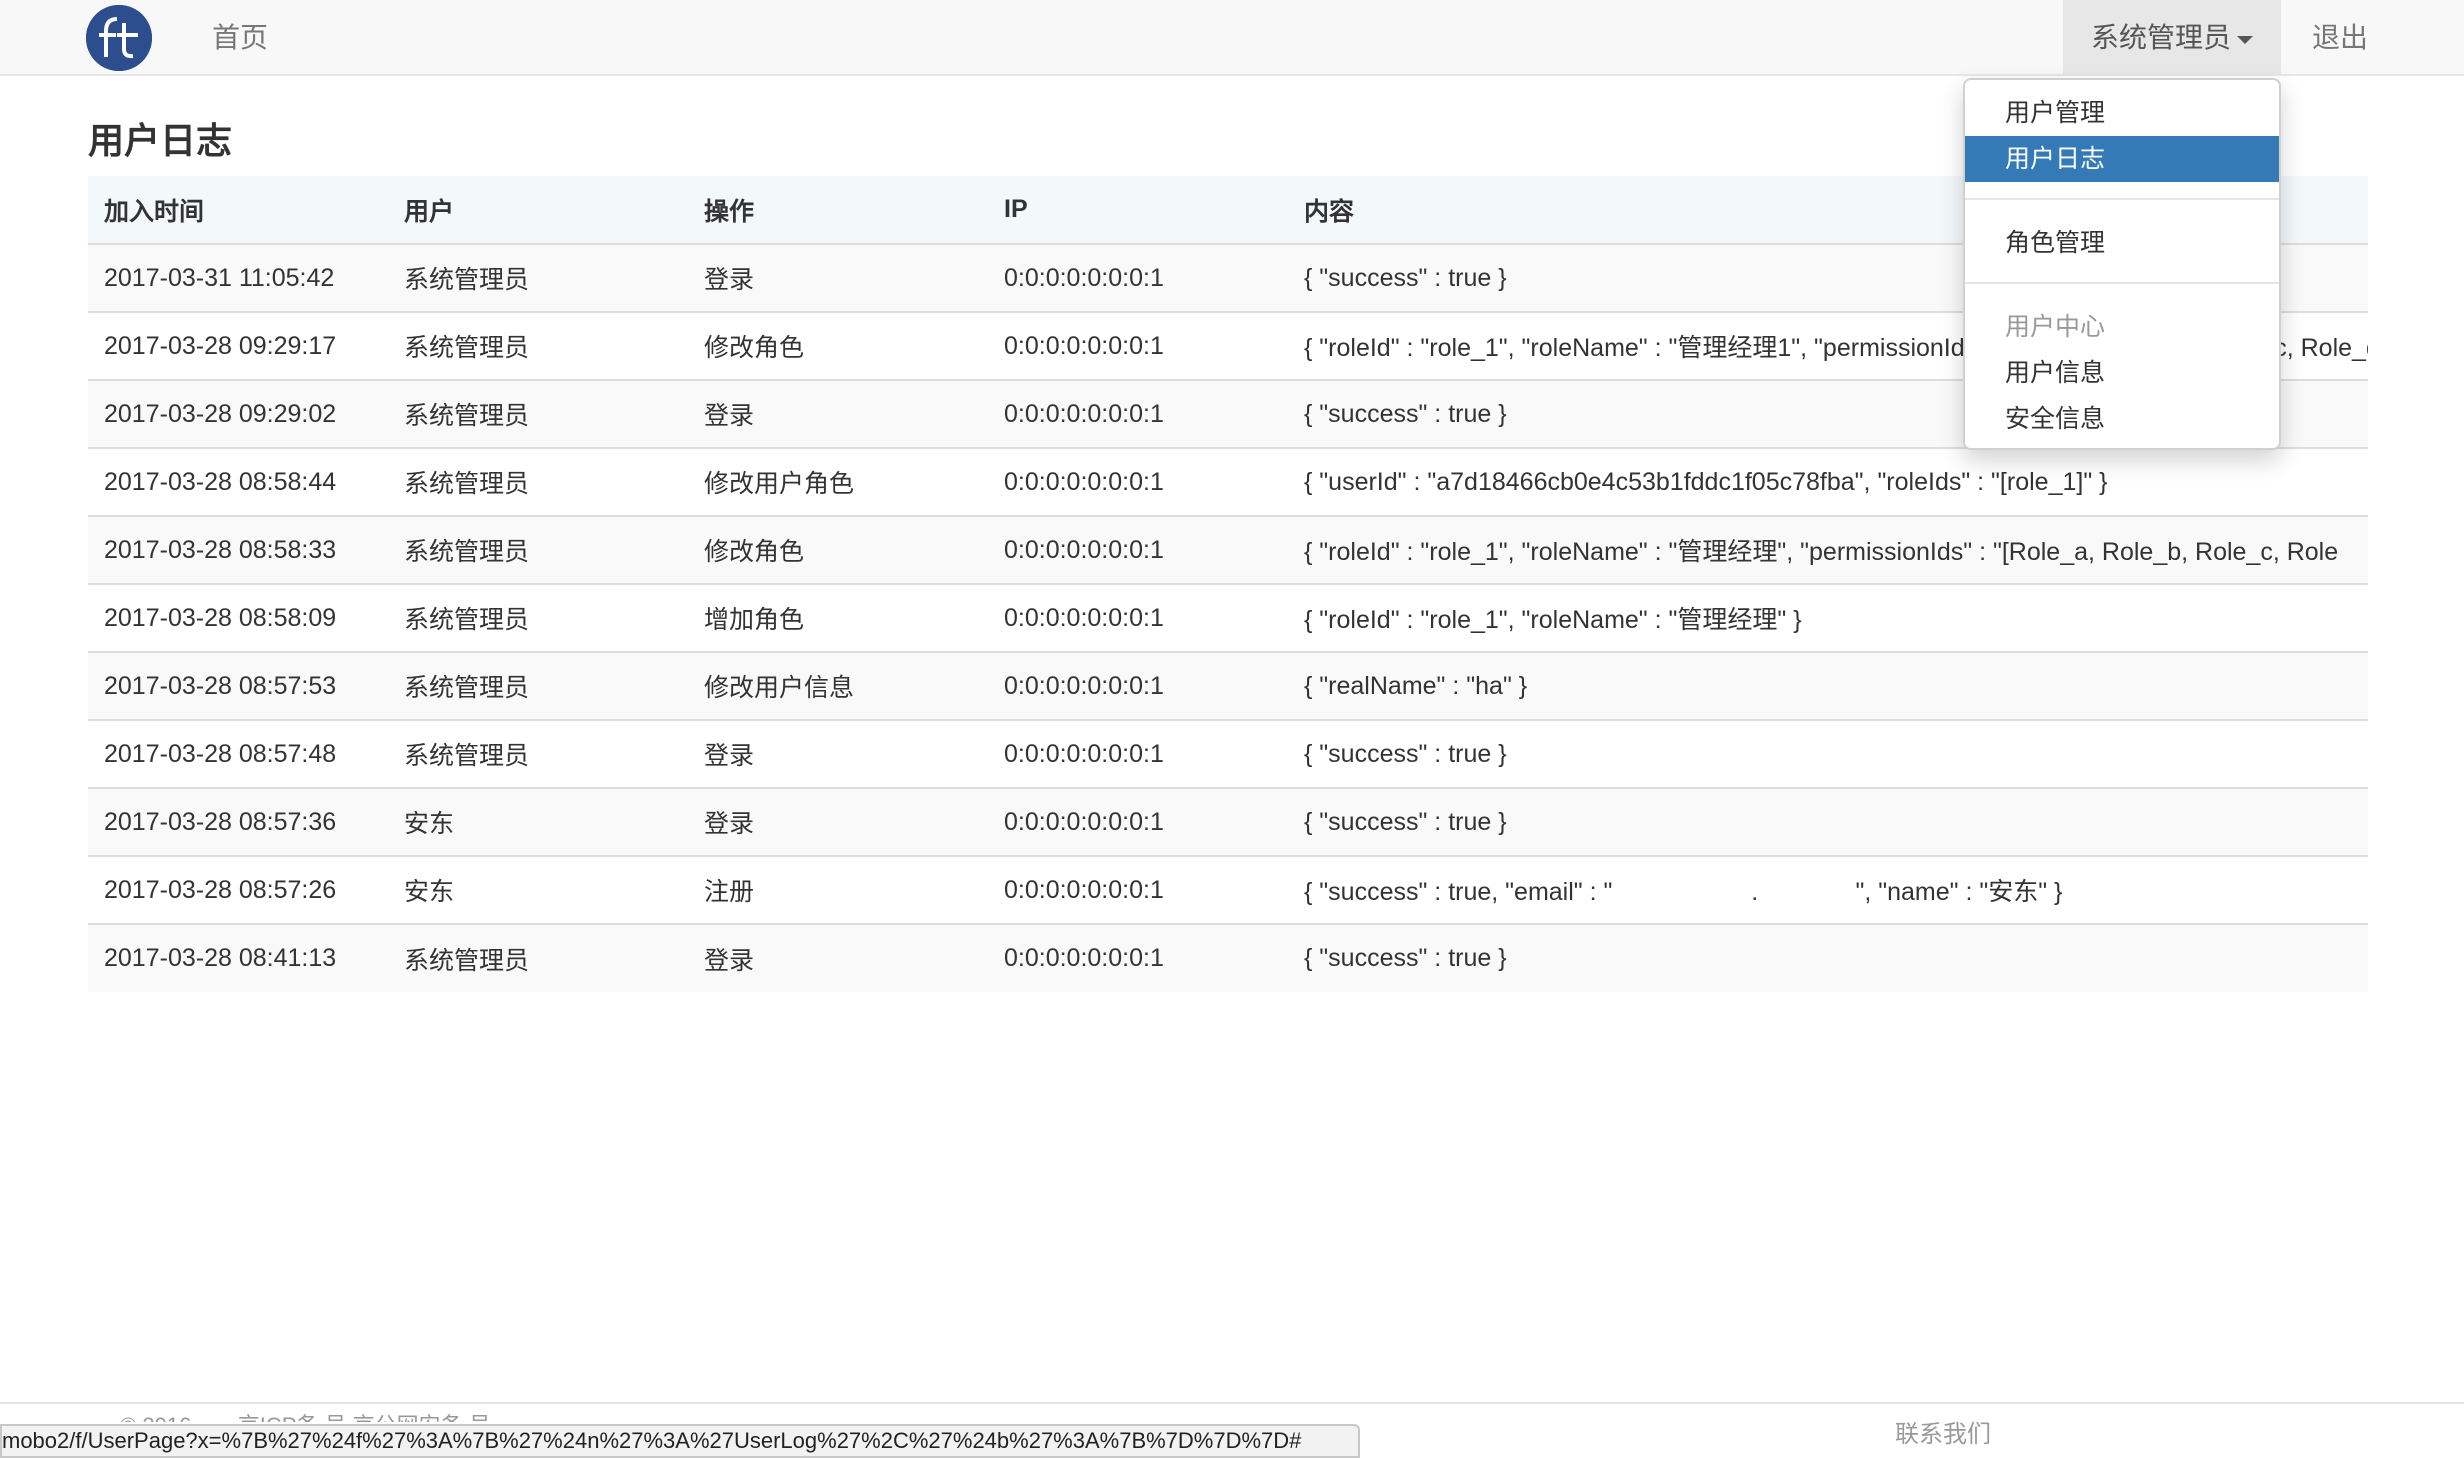 This screenshot has height=1458, width=2464. I want to click on cell-action: 增加角色, so click(838, 618).